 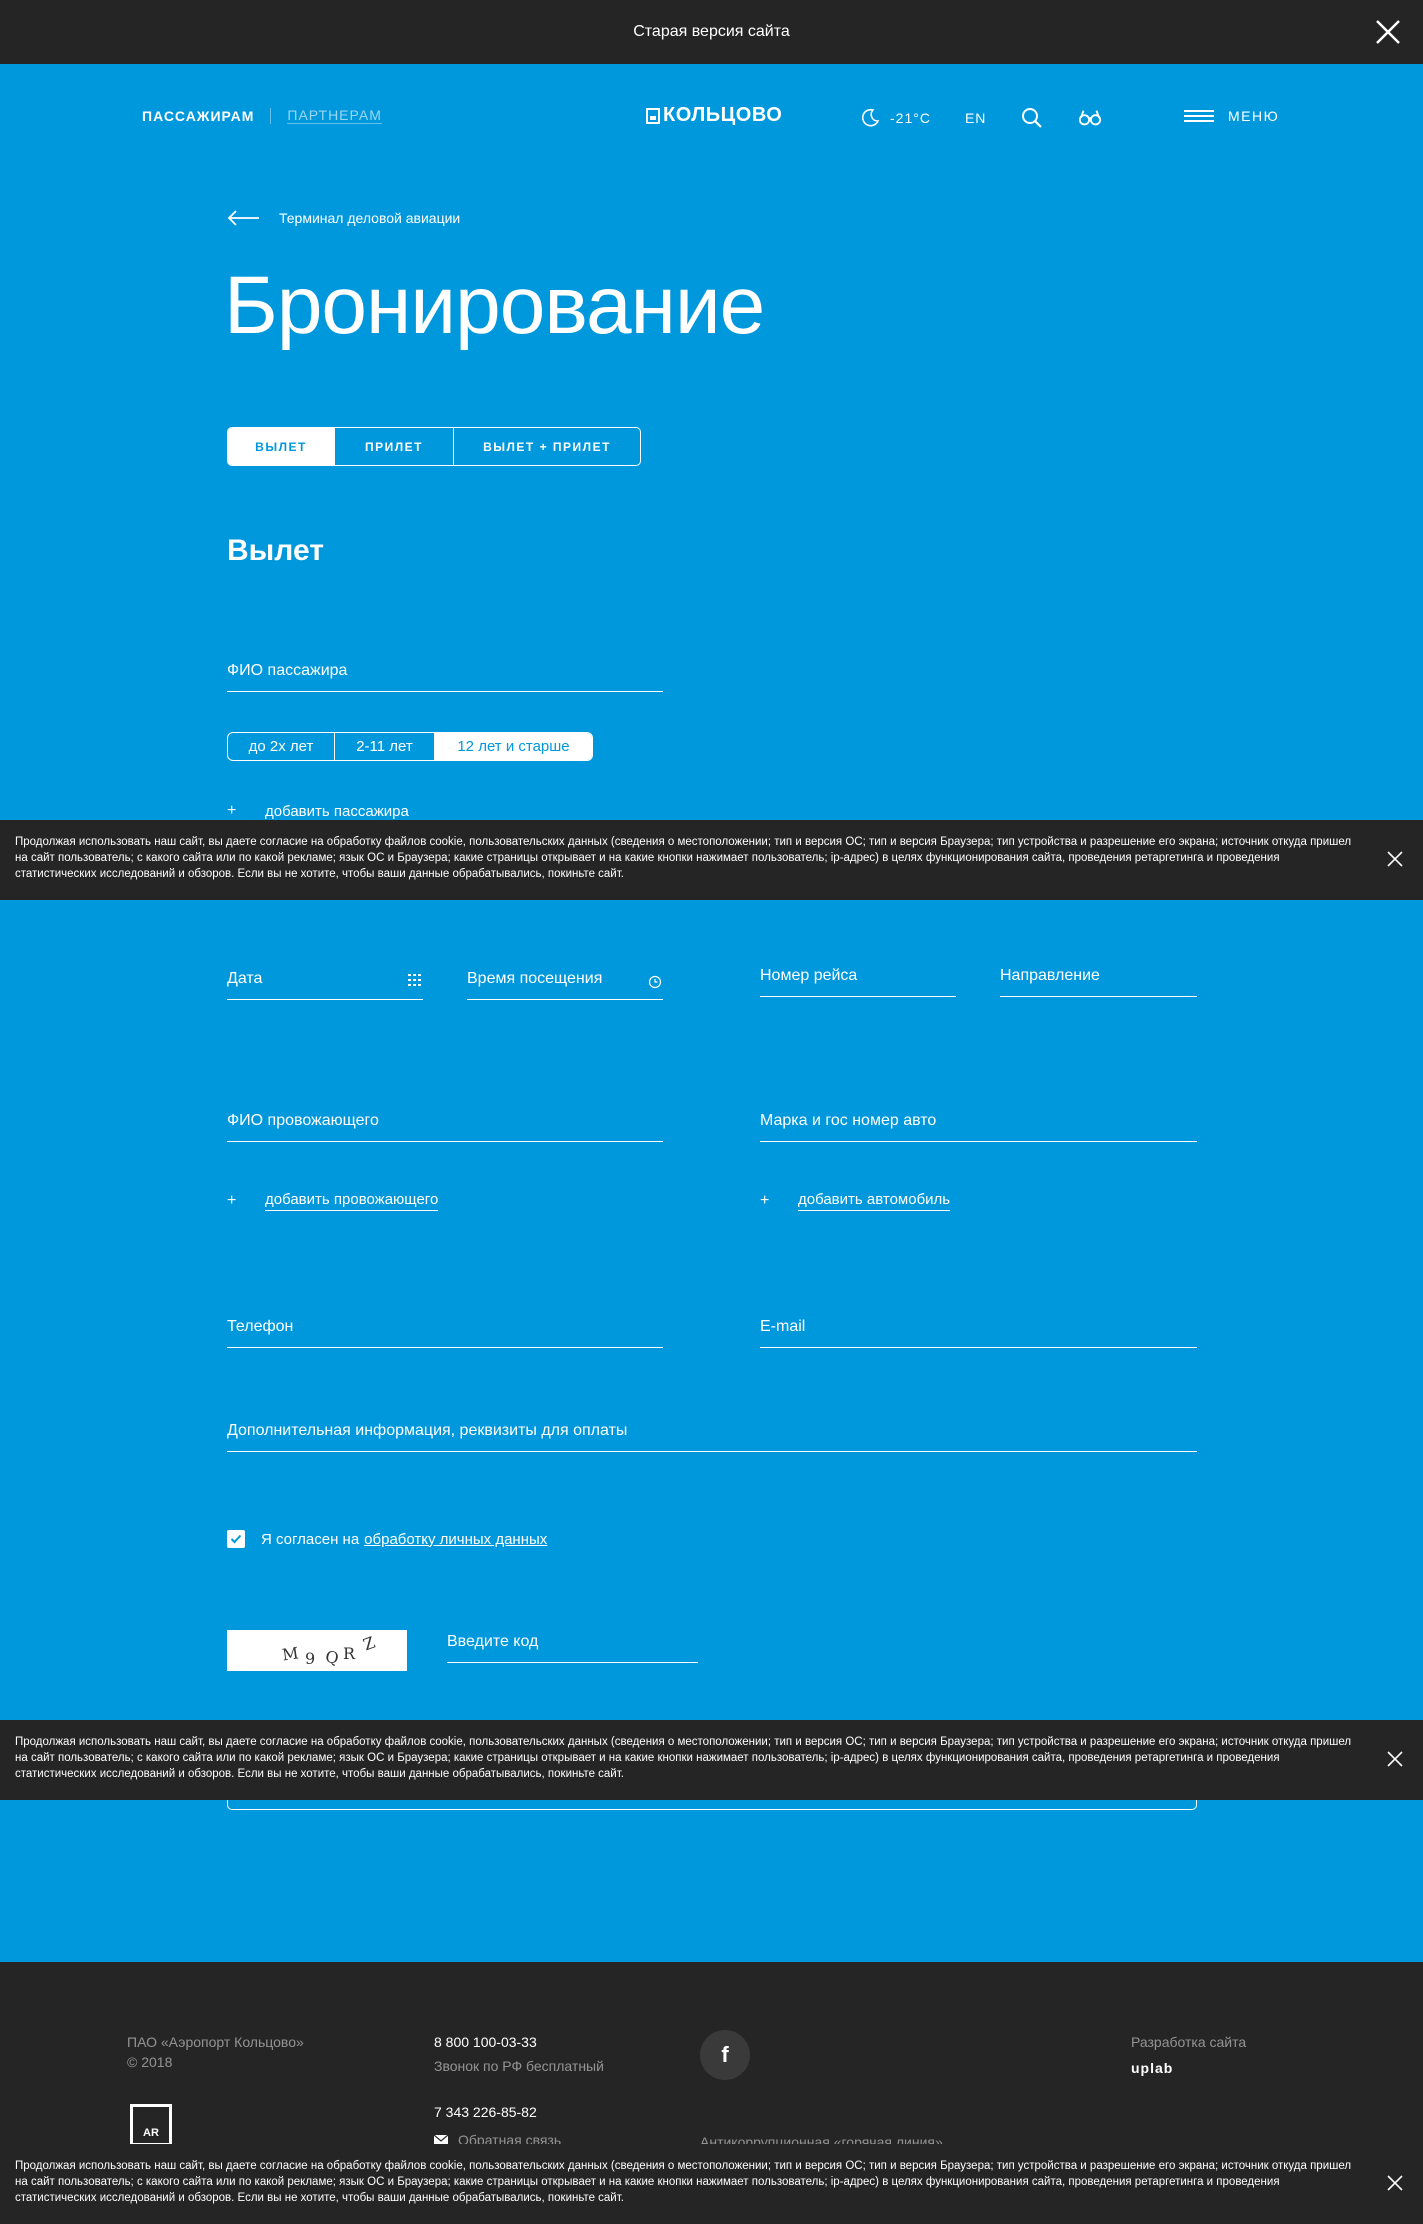 I want to click on nav-passengers: ПАССАЖИРАМ, so click(x=198, y=116).